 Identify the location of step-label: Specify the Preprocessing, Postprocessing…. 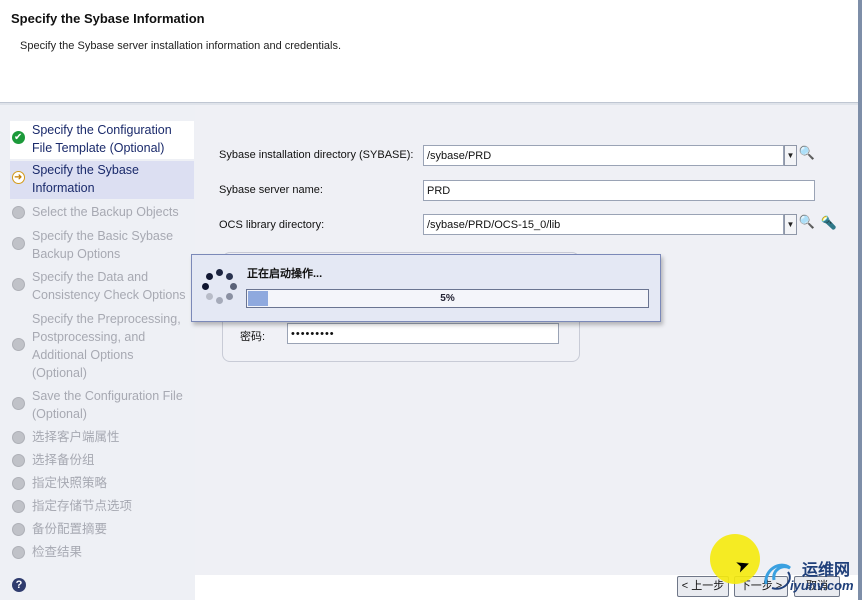
(106, 346).